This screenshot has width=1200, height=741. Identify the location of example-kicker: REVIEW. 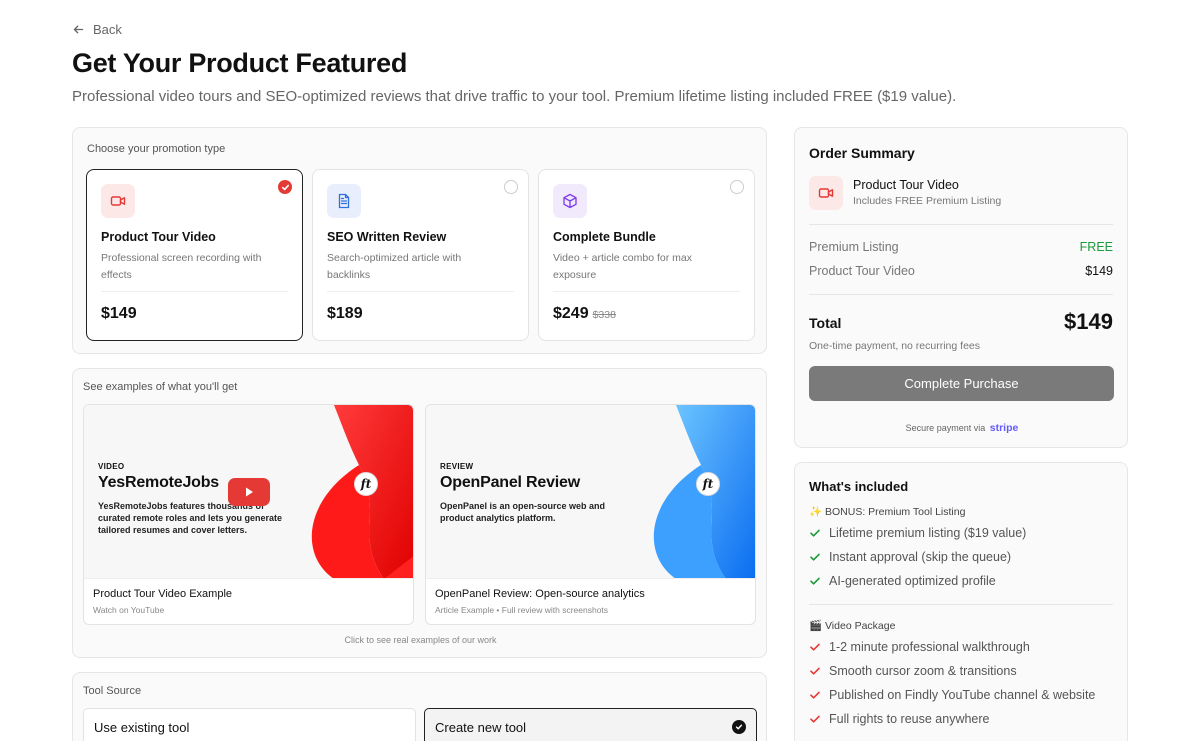
(457, 466).